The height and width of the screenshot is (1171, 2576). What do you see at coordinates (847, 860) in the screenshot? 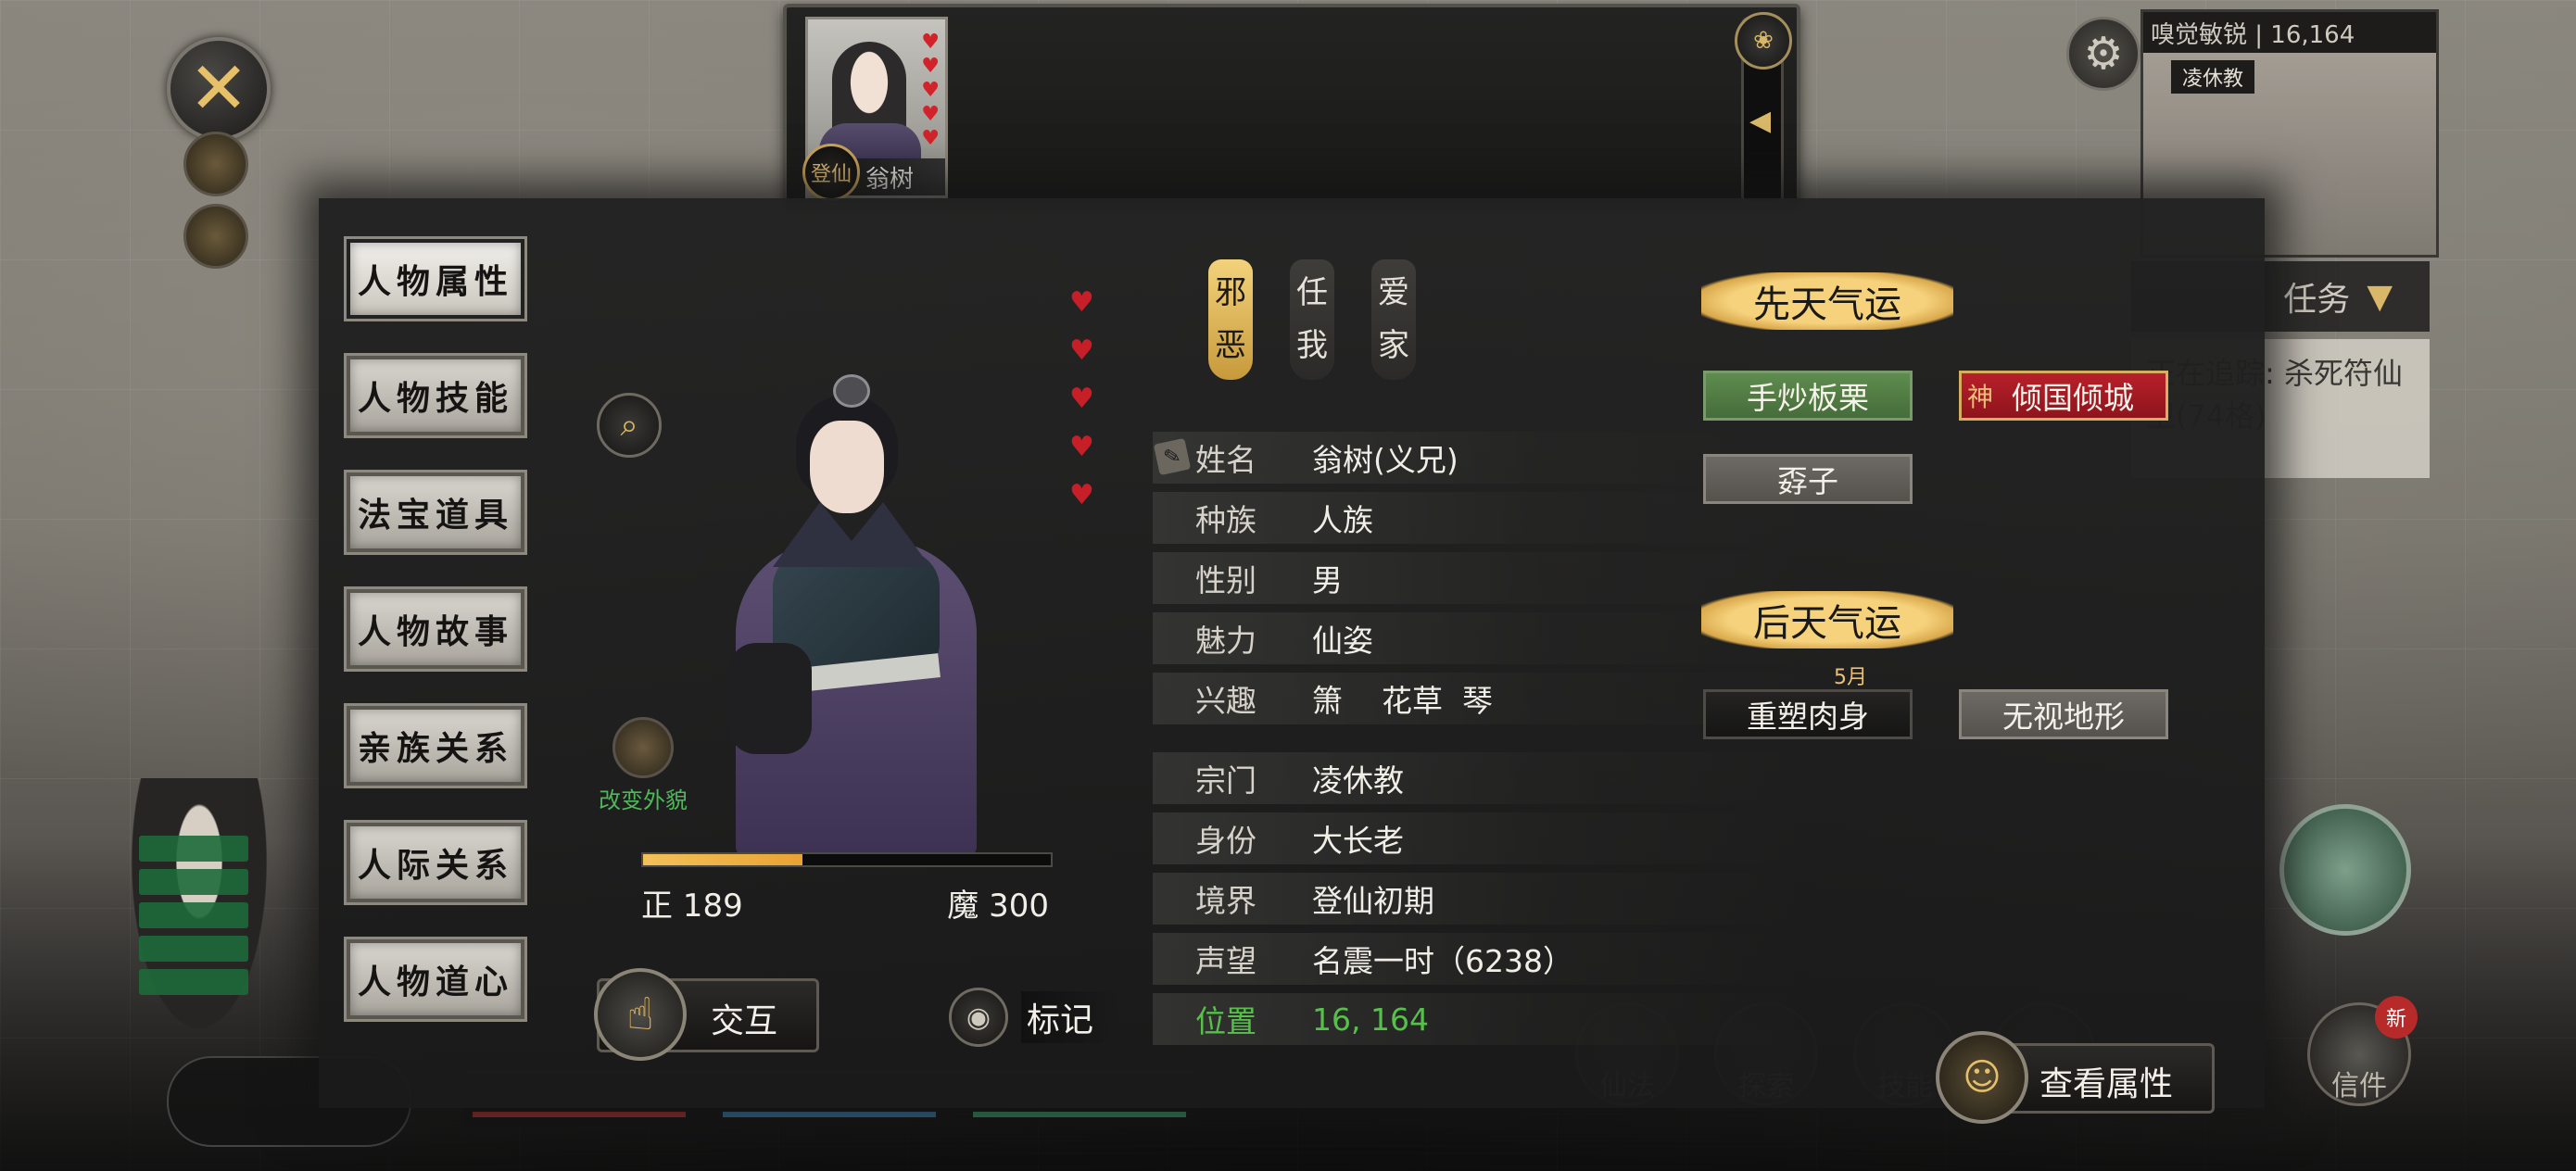
I see `alignment-bar` at bounding box center [847, 860].